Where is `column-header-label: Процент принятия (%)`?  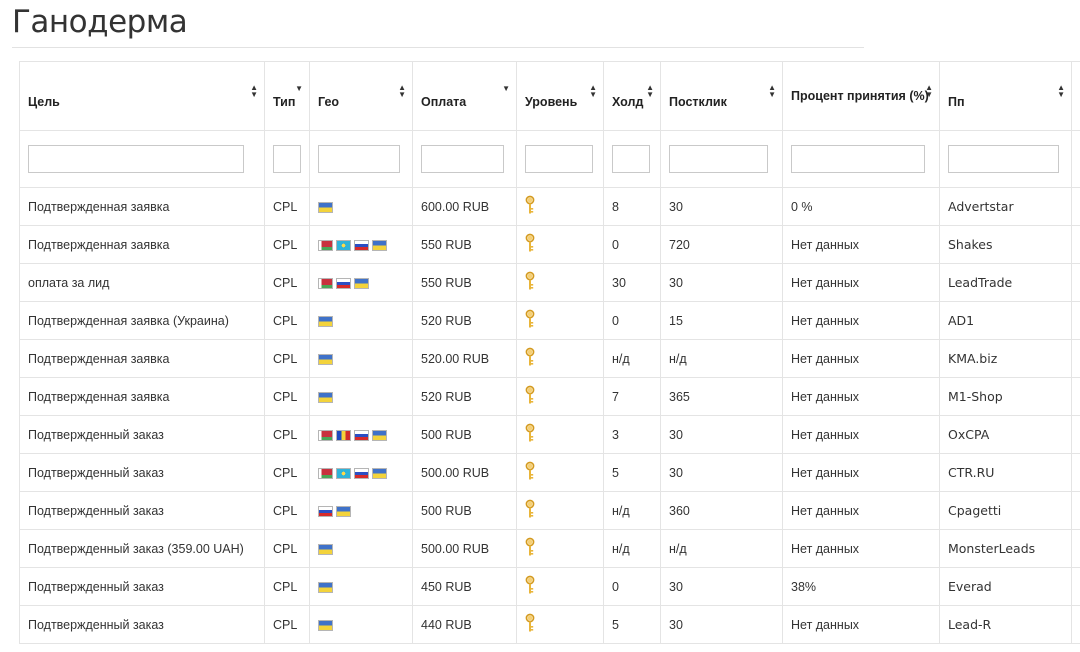 column-header-label: Процент принятия (%) is located at coordinates (860, 95).